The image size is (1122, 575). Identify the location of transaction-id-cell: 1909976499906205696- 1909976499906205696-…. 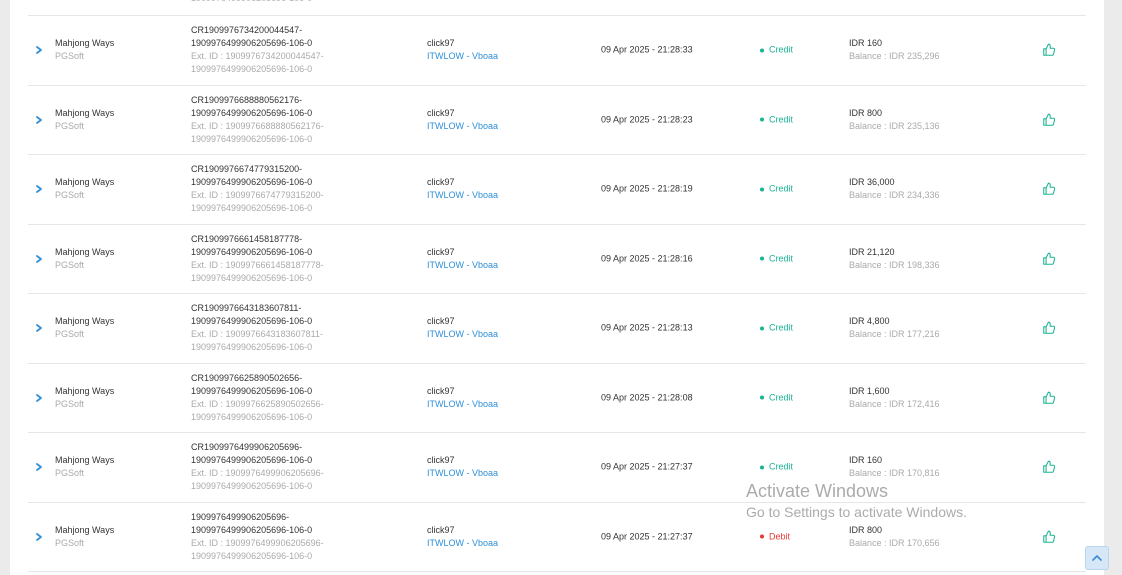
(257, 537).